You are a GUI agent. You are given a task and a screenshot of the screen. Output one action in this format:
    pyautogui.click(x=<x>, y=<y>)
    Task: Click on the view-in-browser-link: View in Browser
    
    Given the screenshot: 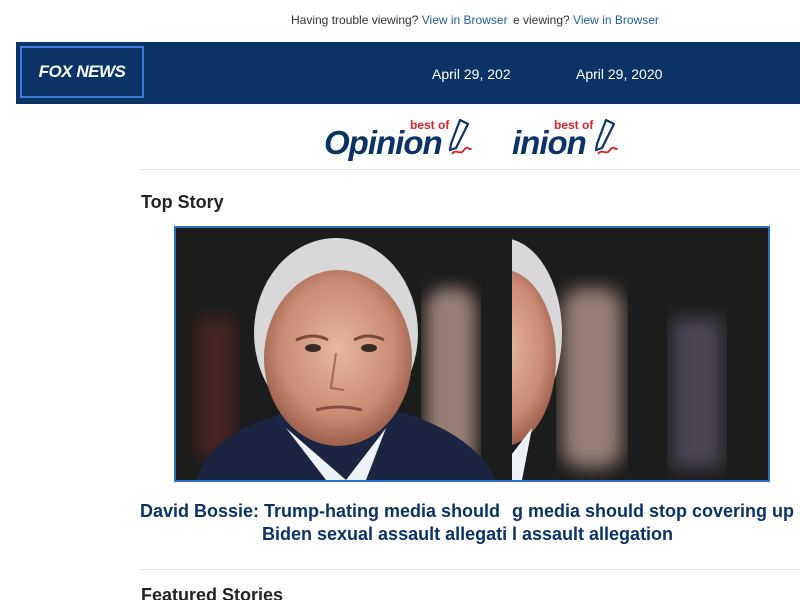 What is the action you would take?
    pyautogui.click(x=465, y=20)
    